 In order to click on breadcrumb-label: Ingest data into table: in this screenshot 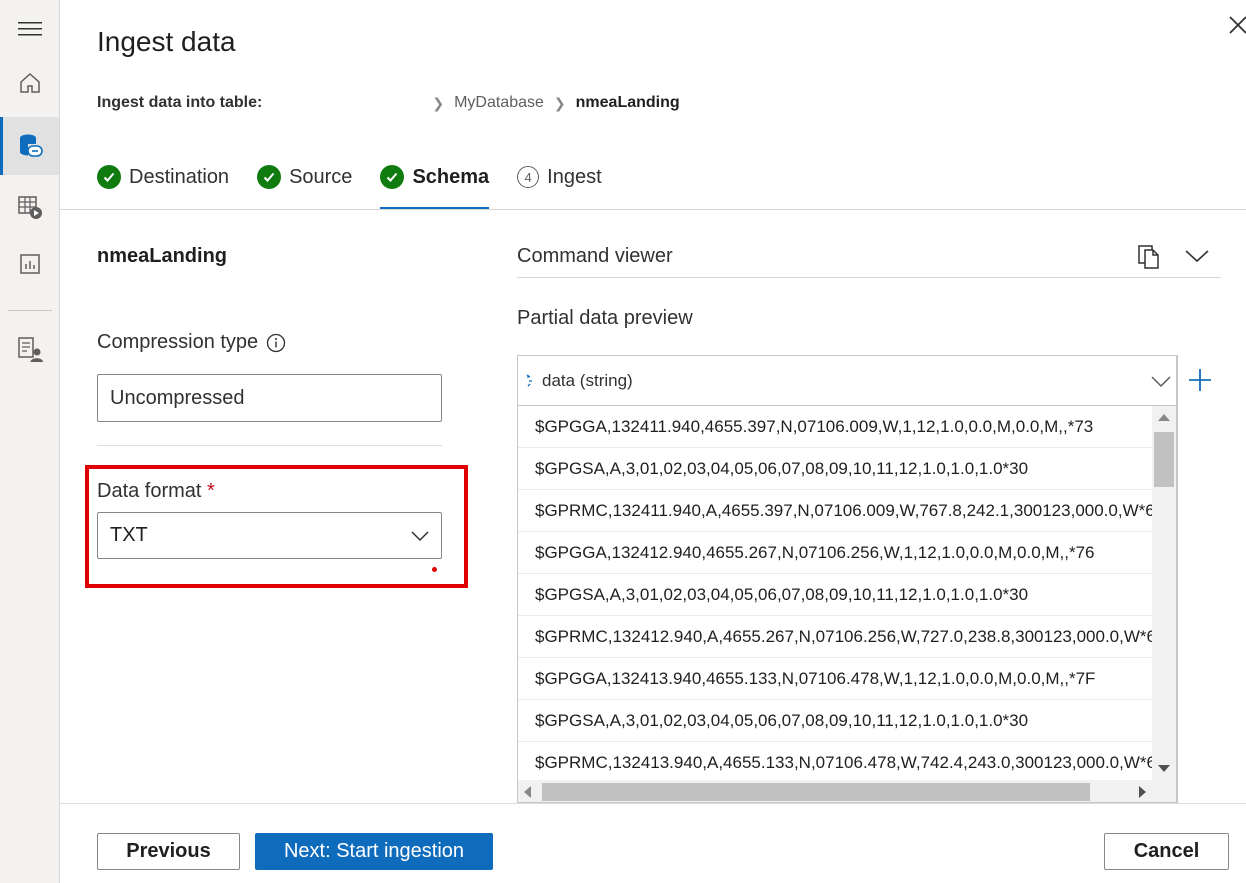, I will do `click(180, 102)`.